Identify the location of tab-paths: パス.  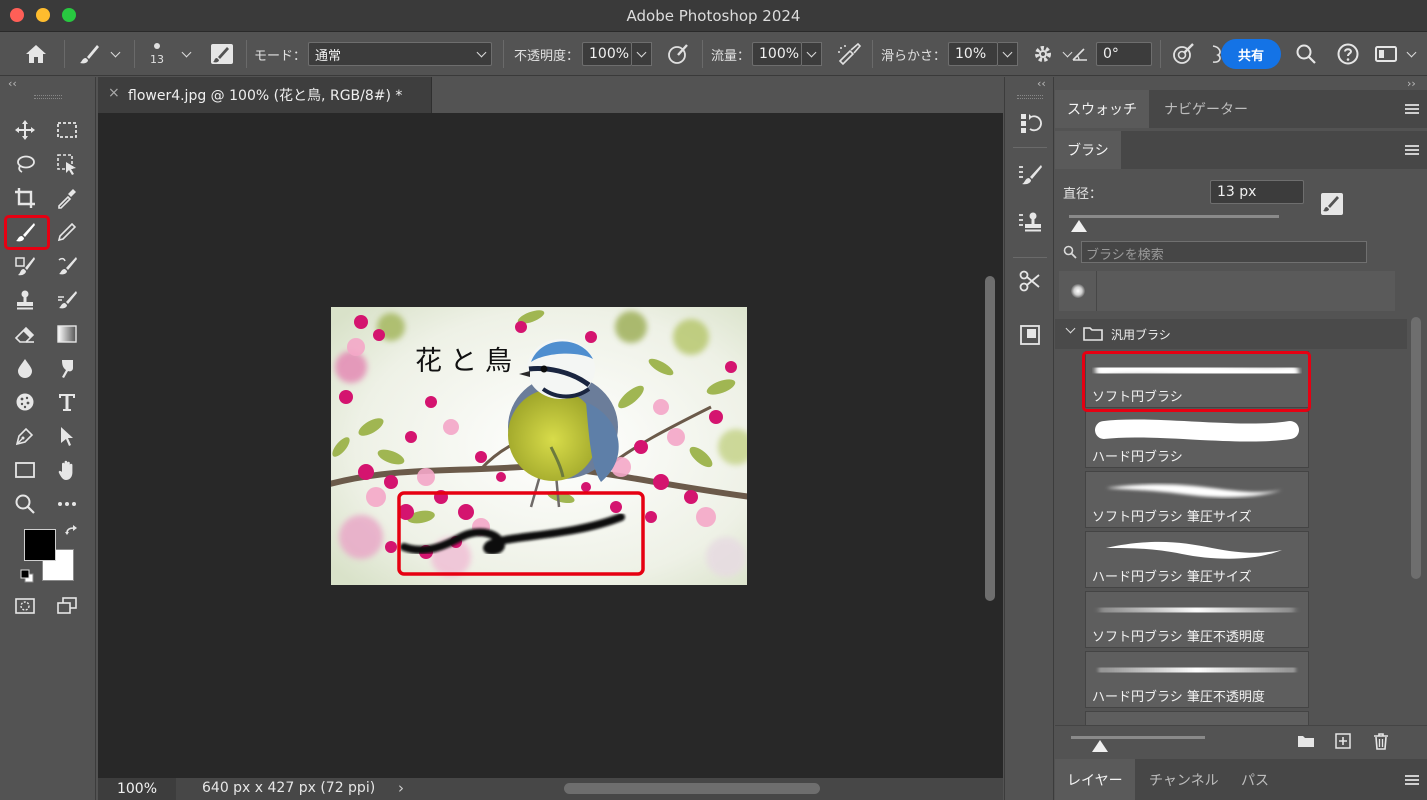
(1255, 779).